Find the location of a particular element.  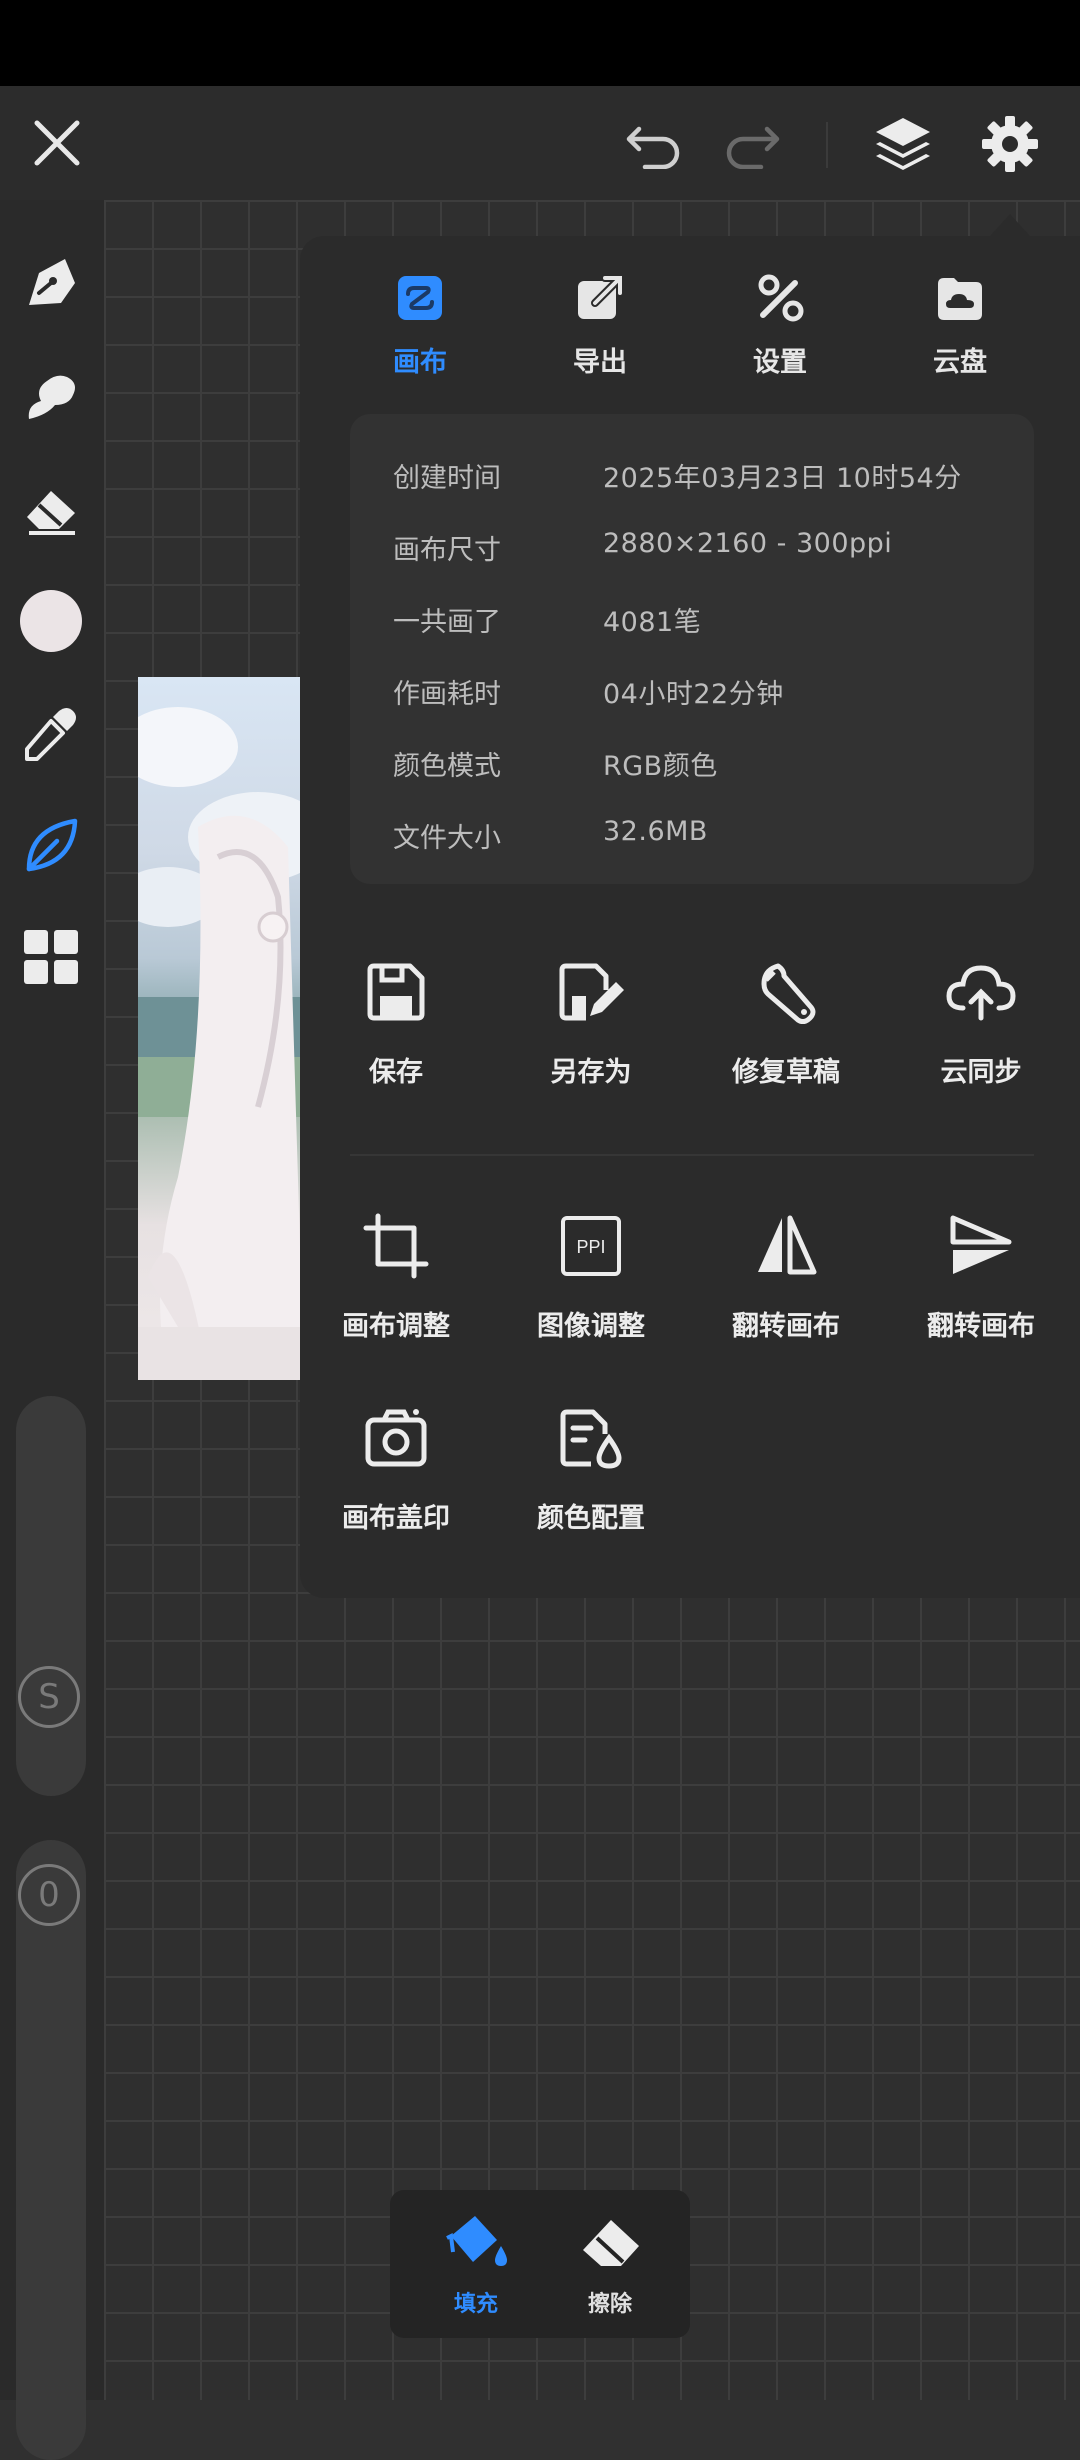

canvas-stamp-button: 画布盖印 is located at coordinates (396, 1466).